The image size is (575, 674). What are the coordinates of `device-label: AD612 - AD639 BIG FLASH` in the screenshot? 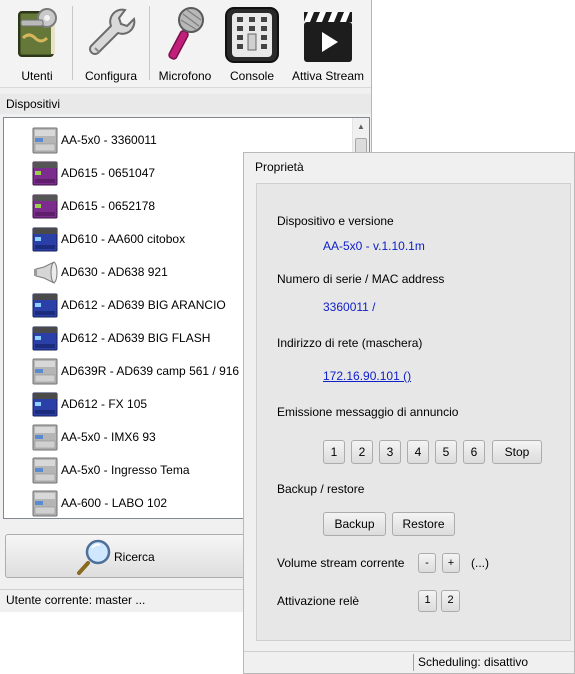 It's located at (136, 338).